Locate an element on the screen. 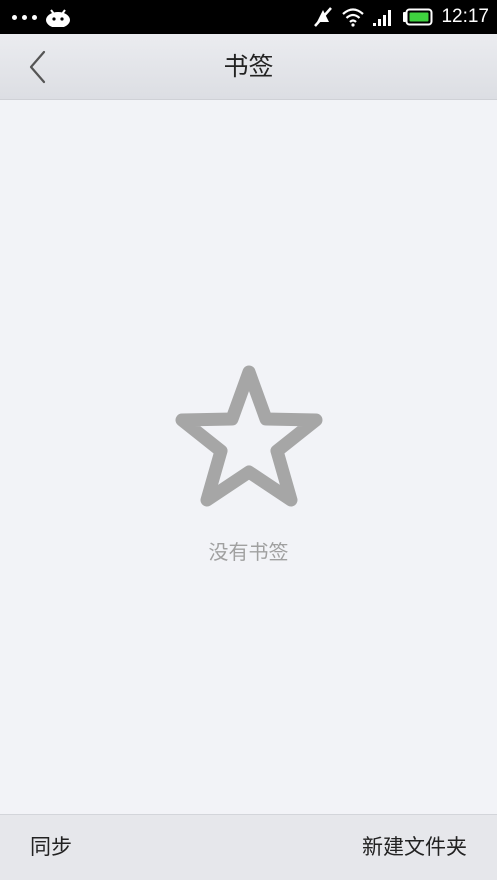 This screenshot has width=497, height=880. android-icon is located at coordinates (58, 18).